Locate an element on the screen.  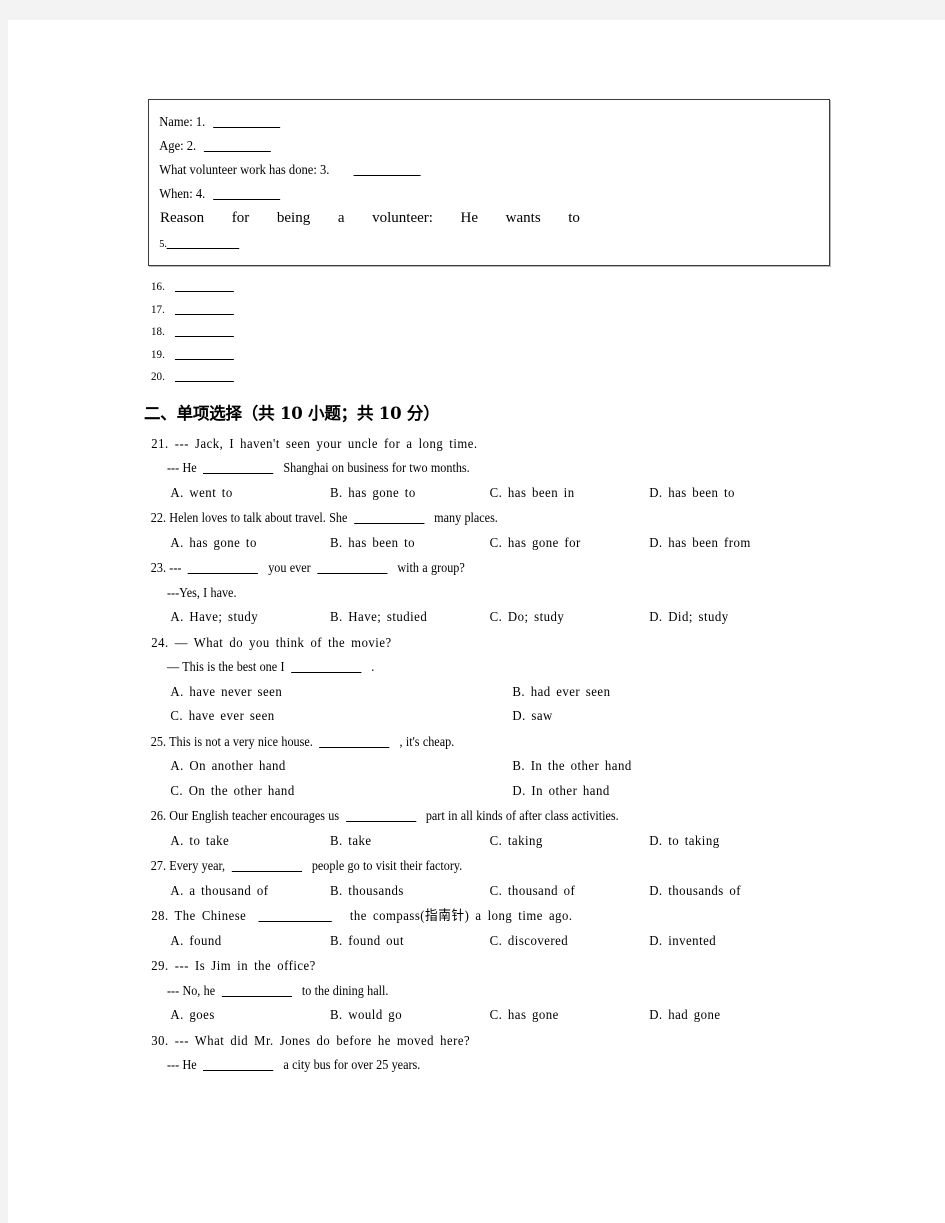
question-text: --- He is located at coordinates (182, 467).